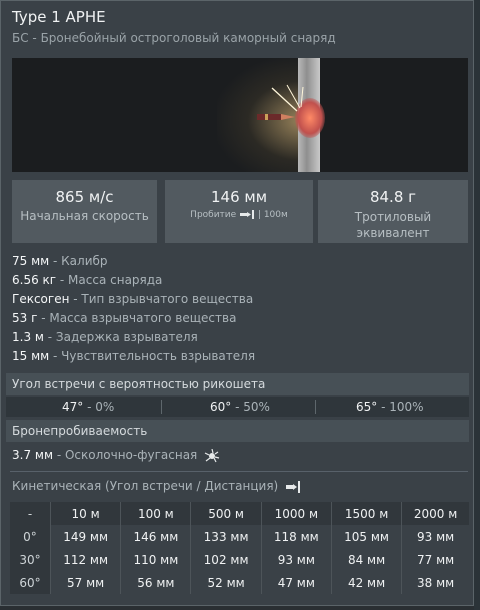 This screenshot has height=610, width=480. What do you see at coordinates (393, 197) in the screenshot?
I see `tnt-equivalent-value: 84.8 г` at bounding box center [393, 197].